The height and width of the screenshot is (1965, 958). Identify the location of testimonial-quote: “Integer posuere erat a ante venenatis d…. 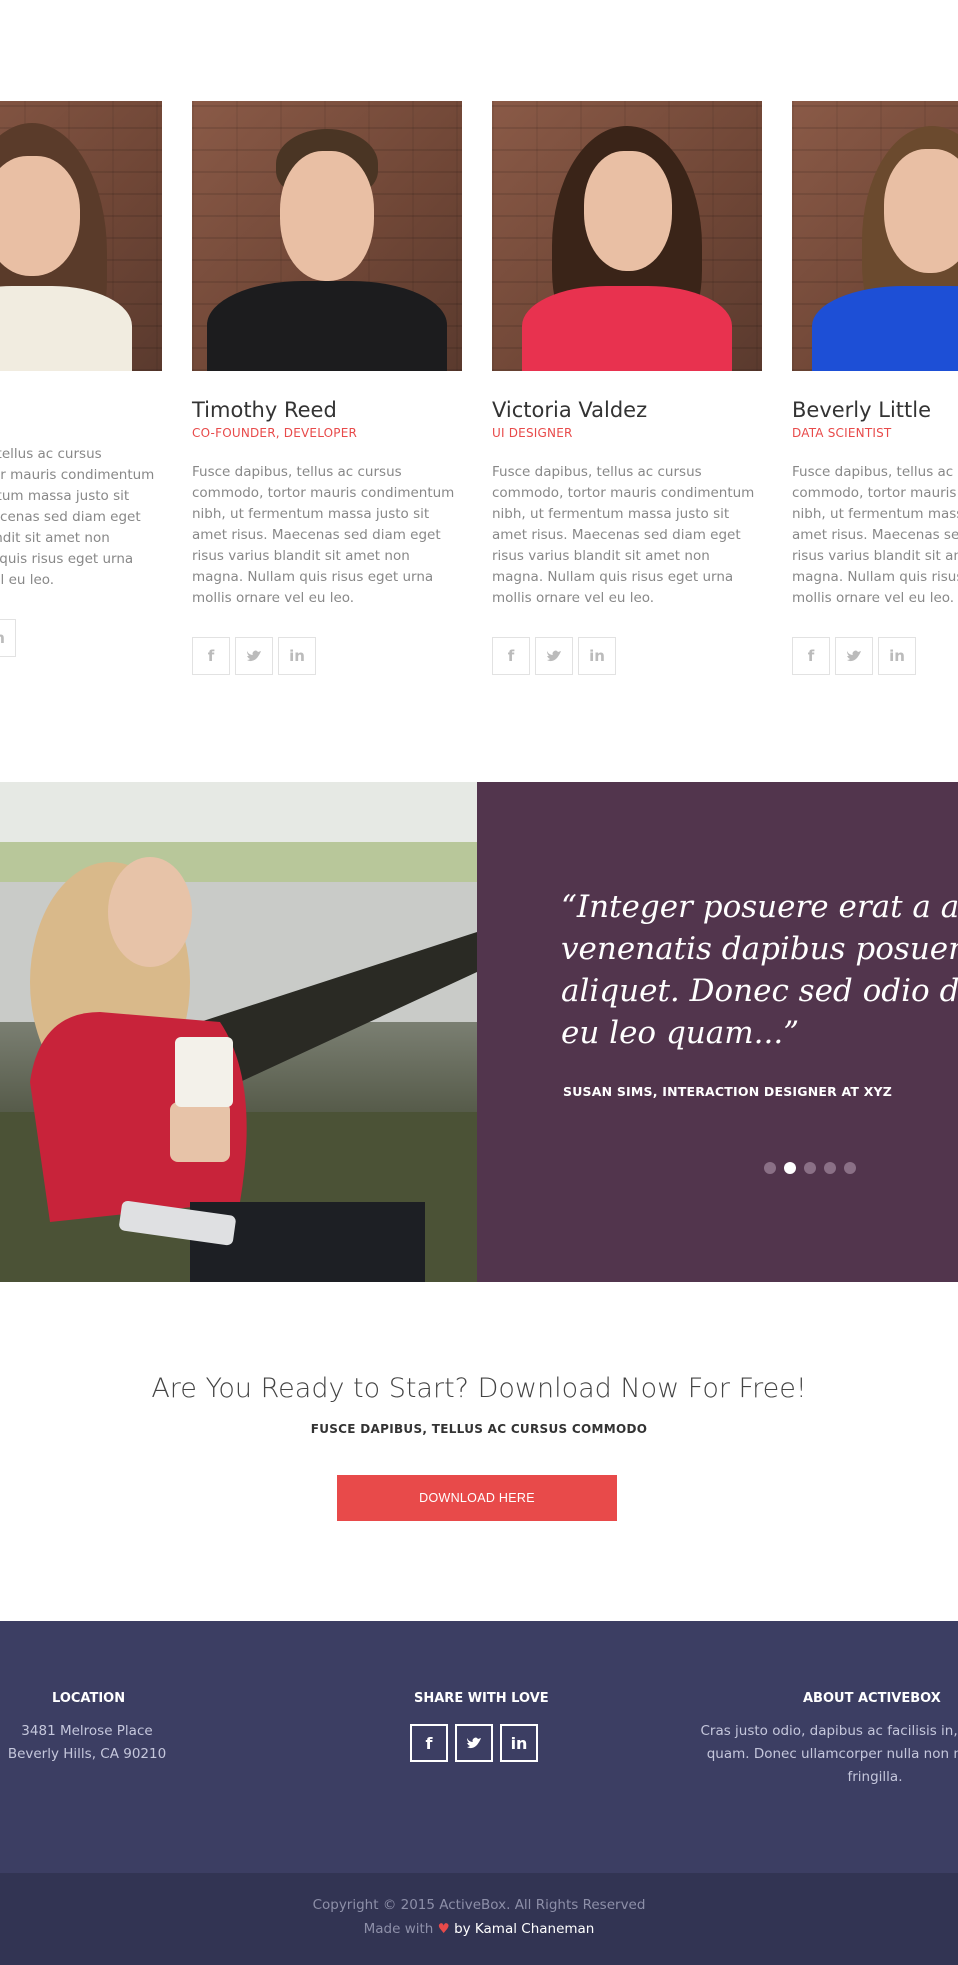
(759, 970).